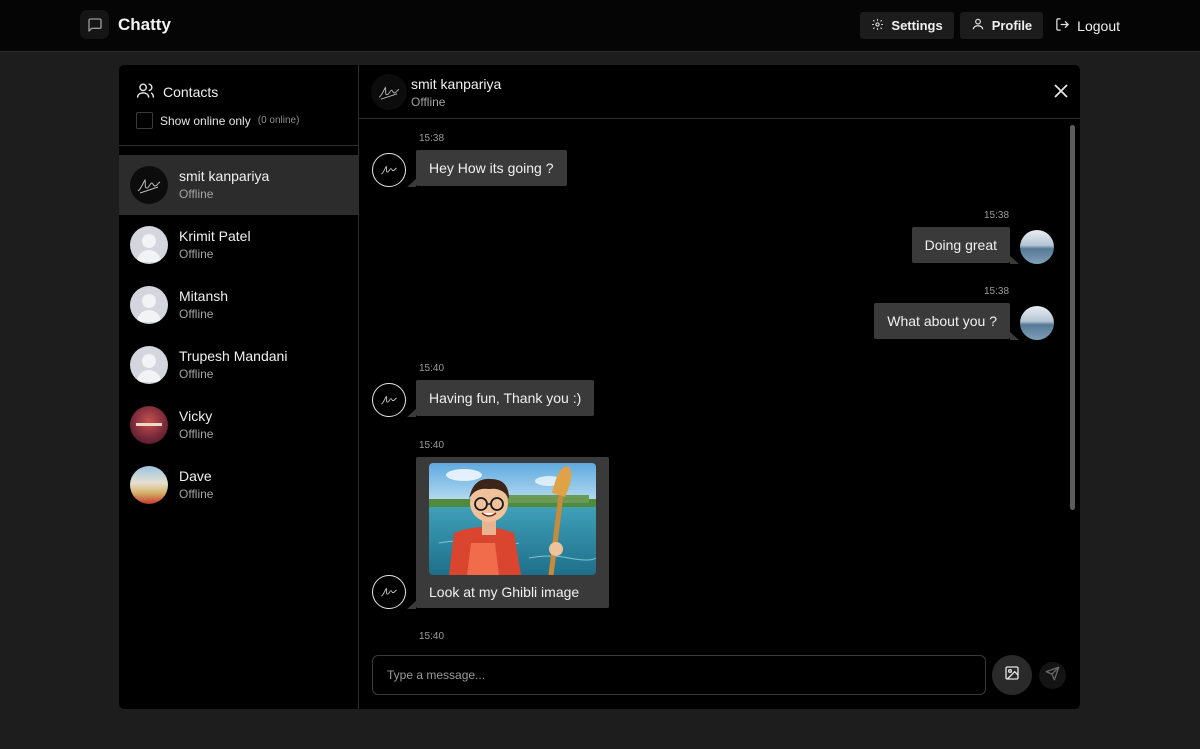  I want to click on chat-contact-name: smit kanpariya, so click(456, 84).